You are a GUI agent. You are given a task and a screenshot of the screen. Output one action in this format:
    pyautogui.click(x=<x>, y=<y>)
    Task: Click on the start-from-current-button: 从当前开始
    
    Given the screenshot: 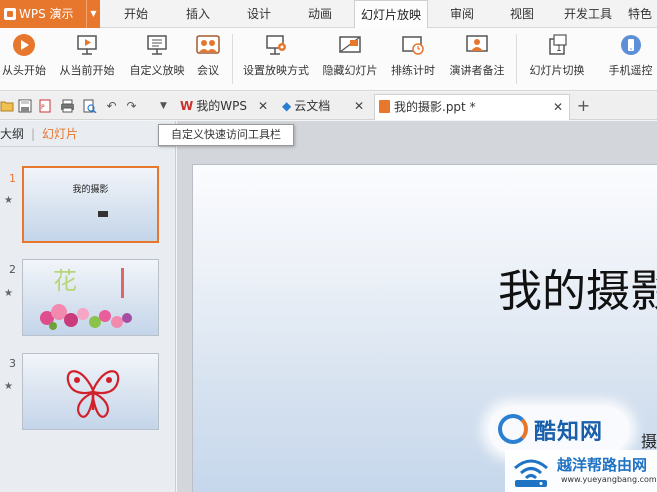 What is the action you would take?
    pyautogui.click(x=87, y=58)
    